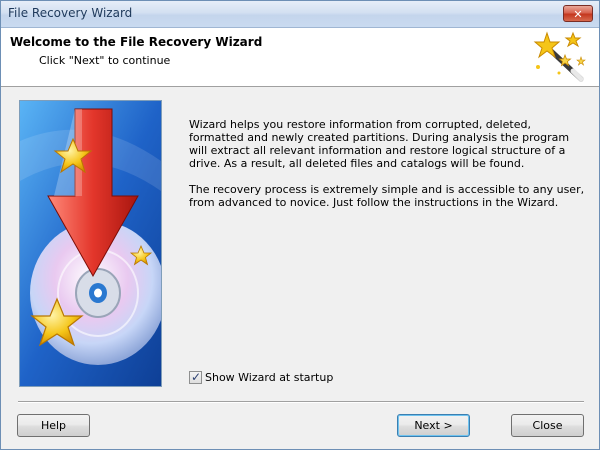  I want to click on checkmark-icon: ✓, so click(196, 377).